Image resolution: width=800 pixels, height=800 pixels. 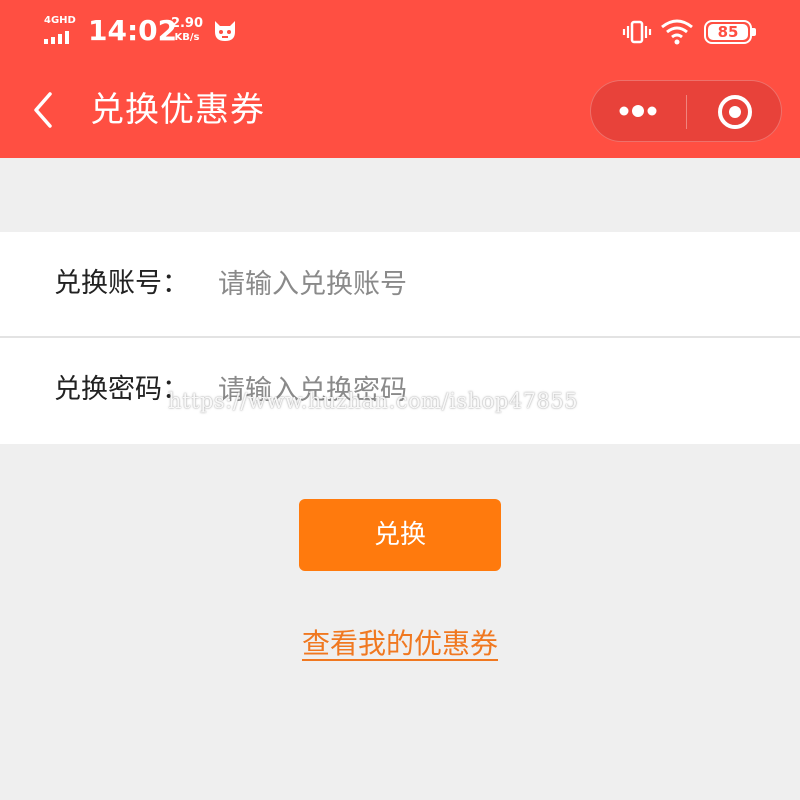 What do you see at coordinates (677, 32) in the screenshot?
I see `wifi-icon` at bounding box center [677, 32].